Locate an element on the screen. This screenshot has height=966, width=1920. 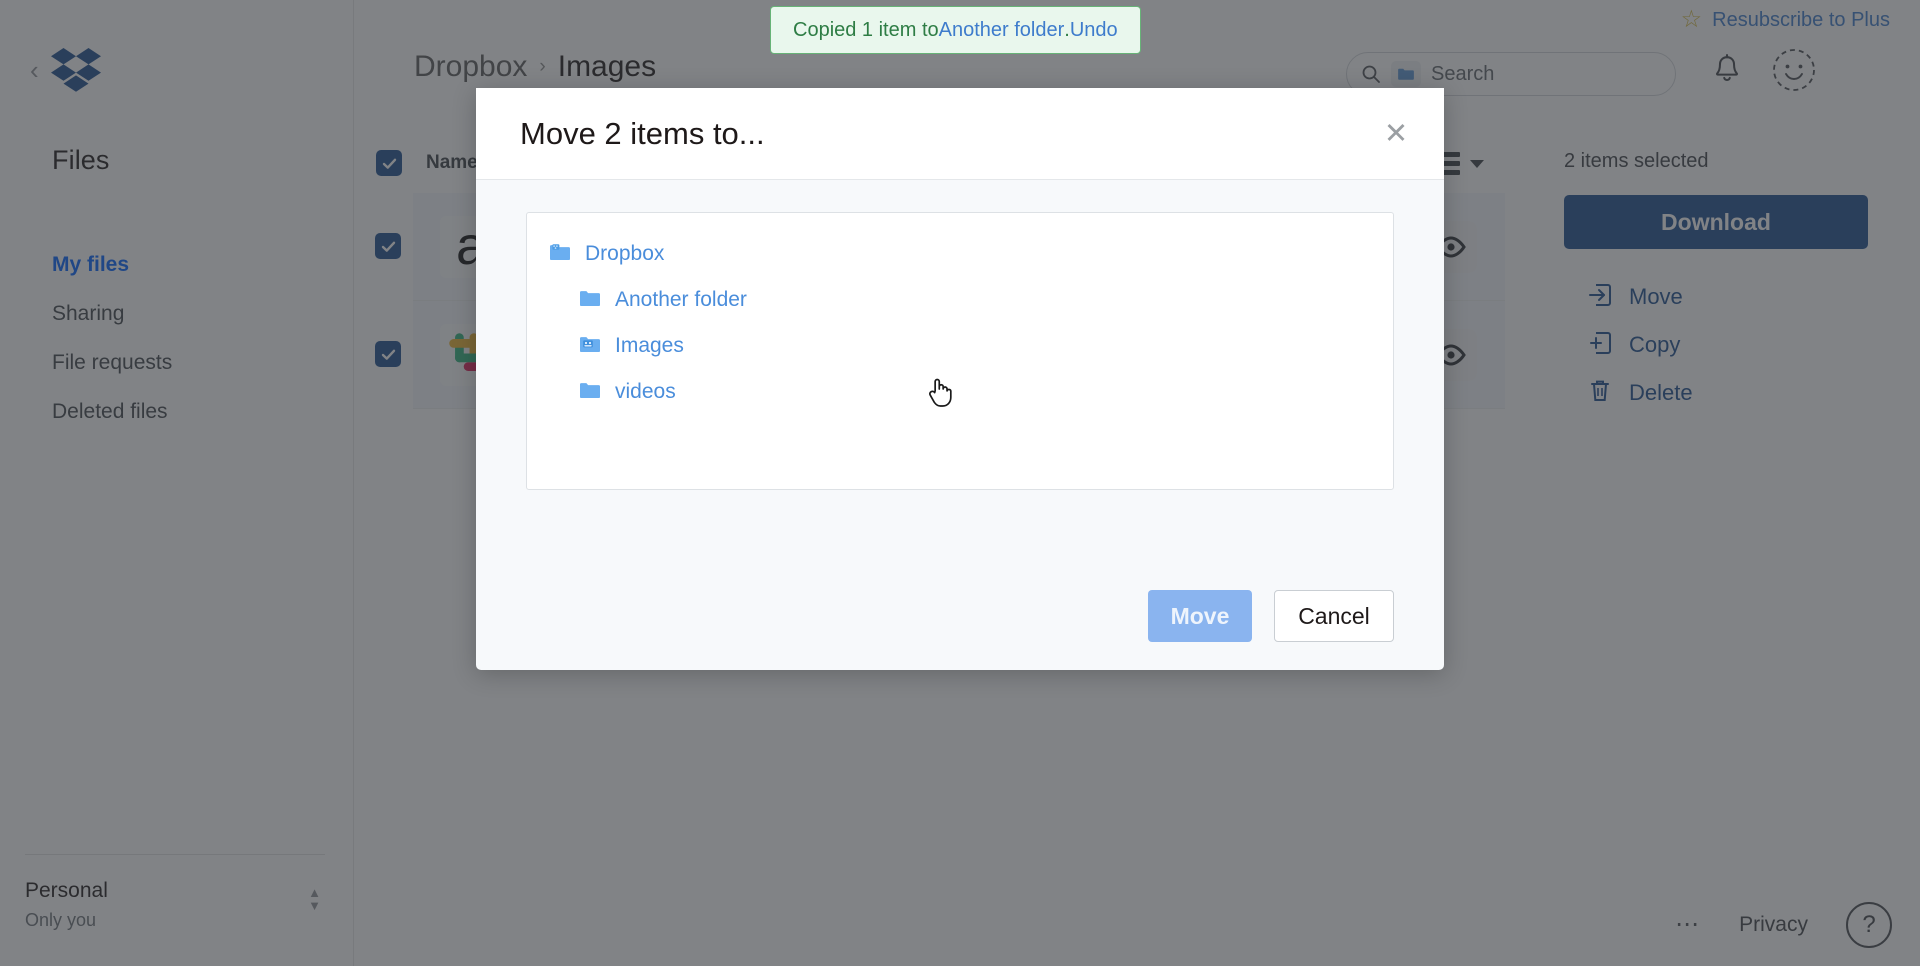
dropbox-folder-icon is located at coordinates (560, 254).